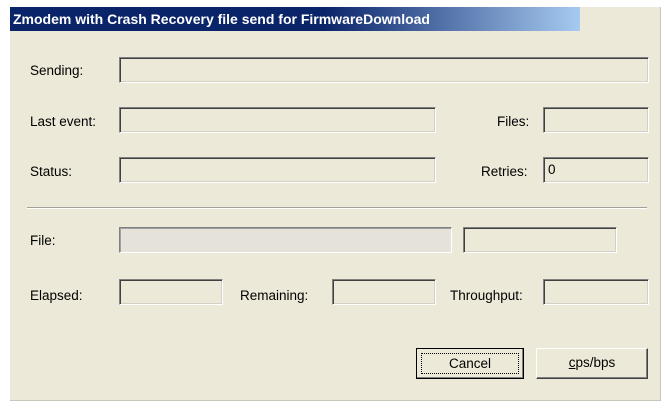  What do you see at coordinates (51, 171) in the screenshot?
I see `status-label: Status:` at bounding box center [51, 171].